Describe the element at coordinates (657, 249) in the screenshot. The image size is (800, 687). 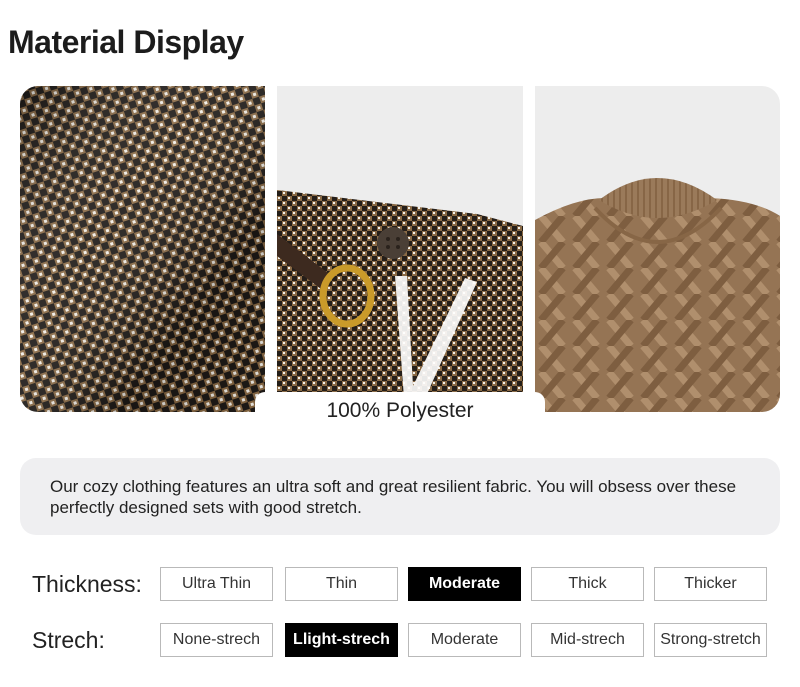
I see `knit-sweater-image` at that location.